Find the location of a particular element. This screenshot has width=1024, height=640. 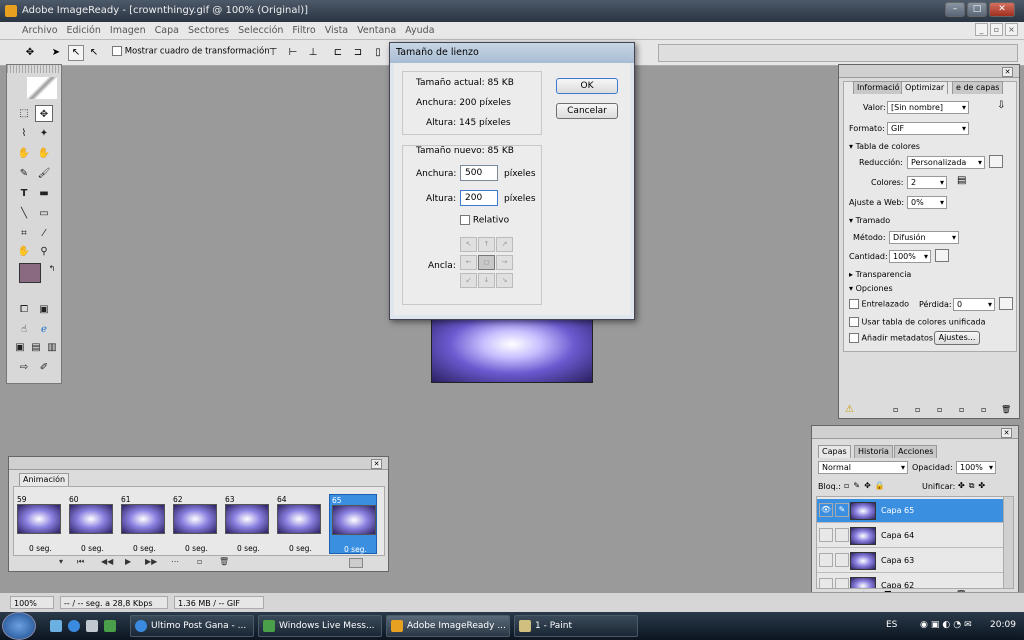

anchor-right: → is located at coordinates (504, 262).